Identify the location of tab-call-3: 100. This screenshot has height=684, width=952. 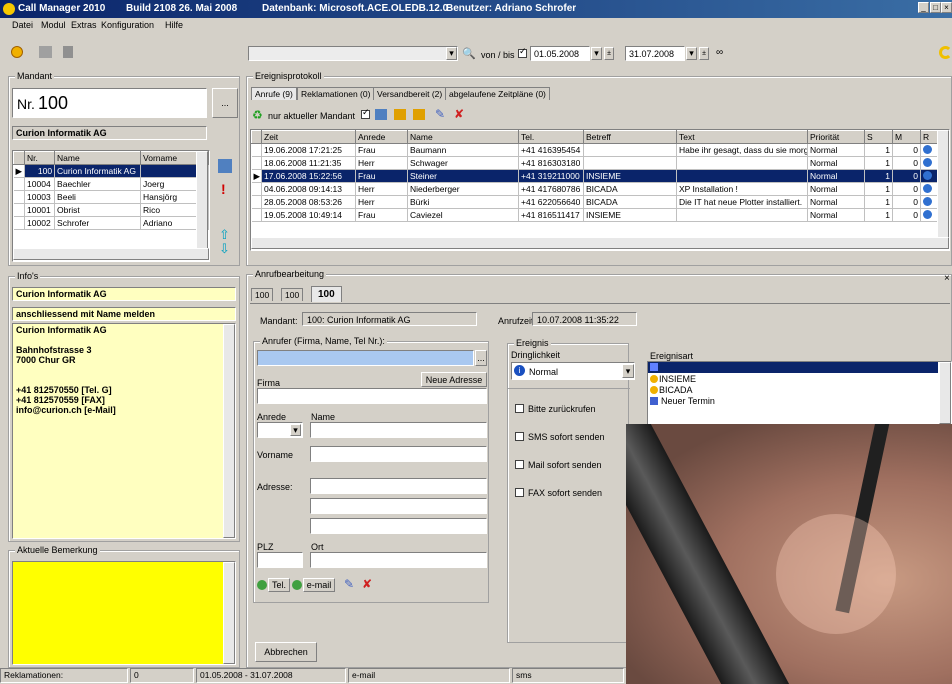
(326, 294).